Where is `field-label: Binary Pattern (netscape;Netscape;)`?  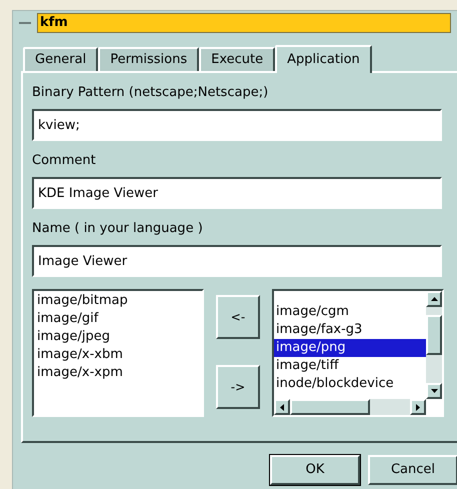 field-label: Binary Pattern (netscape;Netscape;) is located at coordinates (151, 93).